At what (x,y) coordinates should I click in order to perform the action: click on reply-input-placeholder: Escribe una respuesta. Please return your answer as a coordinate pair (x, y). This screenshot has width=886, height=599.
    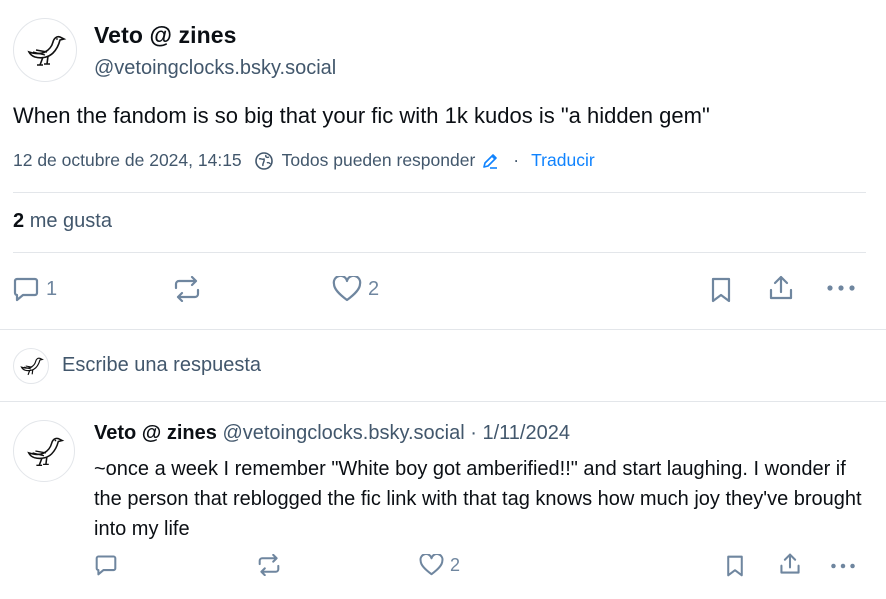
    Looking at the image, I should click on (161, 365).